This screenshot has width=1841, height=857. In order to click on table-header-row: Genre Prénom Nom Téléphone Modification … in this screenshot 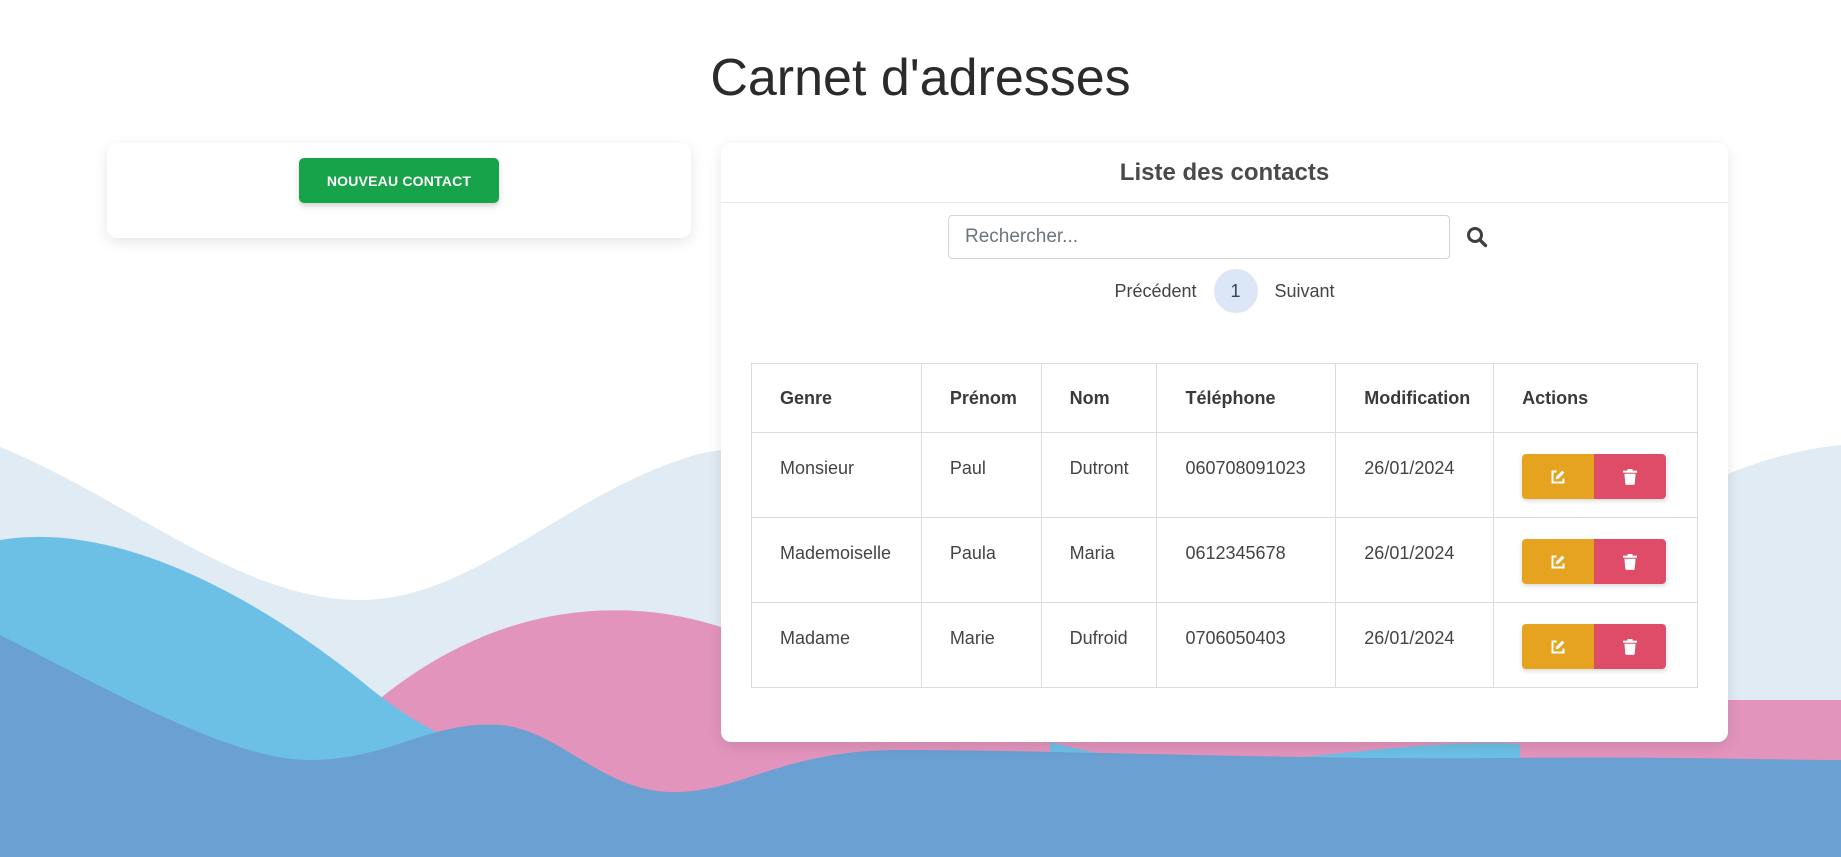, I will do `click(1224, 398)`.